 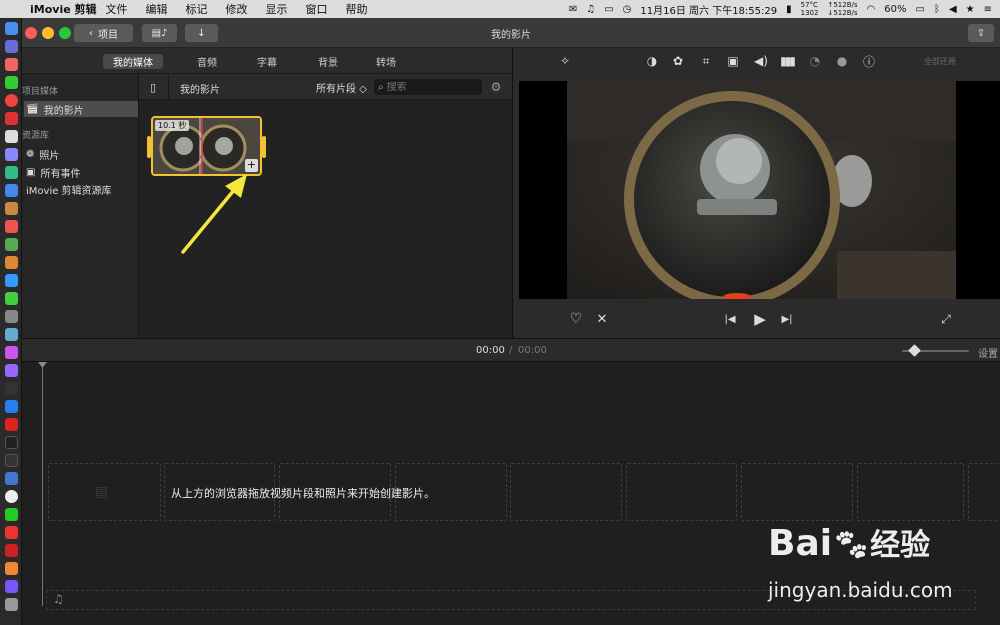 I want to click on tab-my-media: 我的媒体, so click(x=133, y=61).